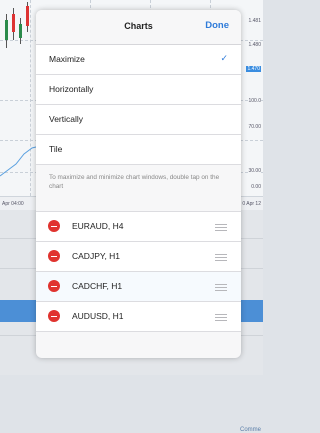  Describe the element at coordinates (138, 90) in the screenshot. I see `option-horizontally: Horizontally` at that location.